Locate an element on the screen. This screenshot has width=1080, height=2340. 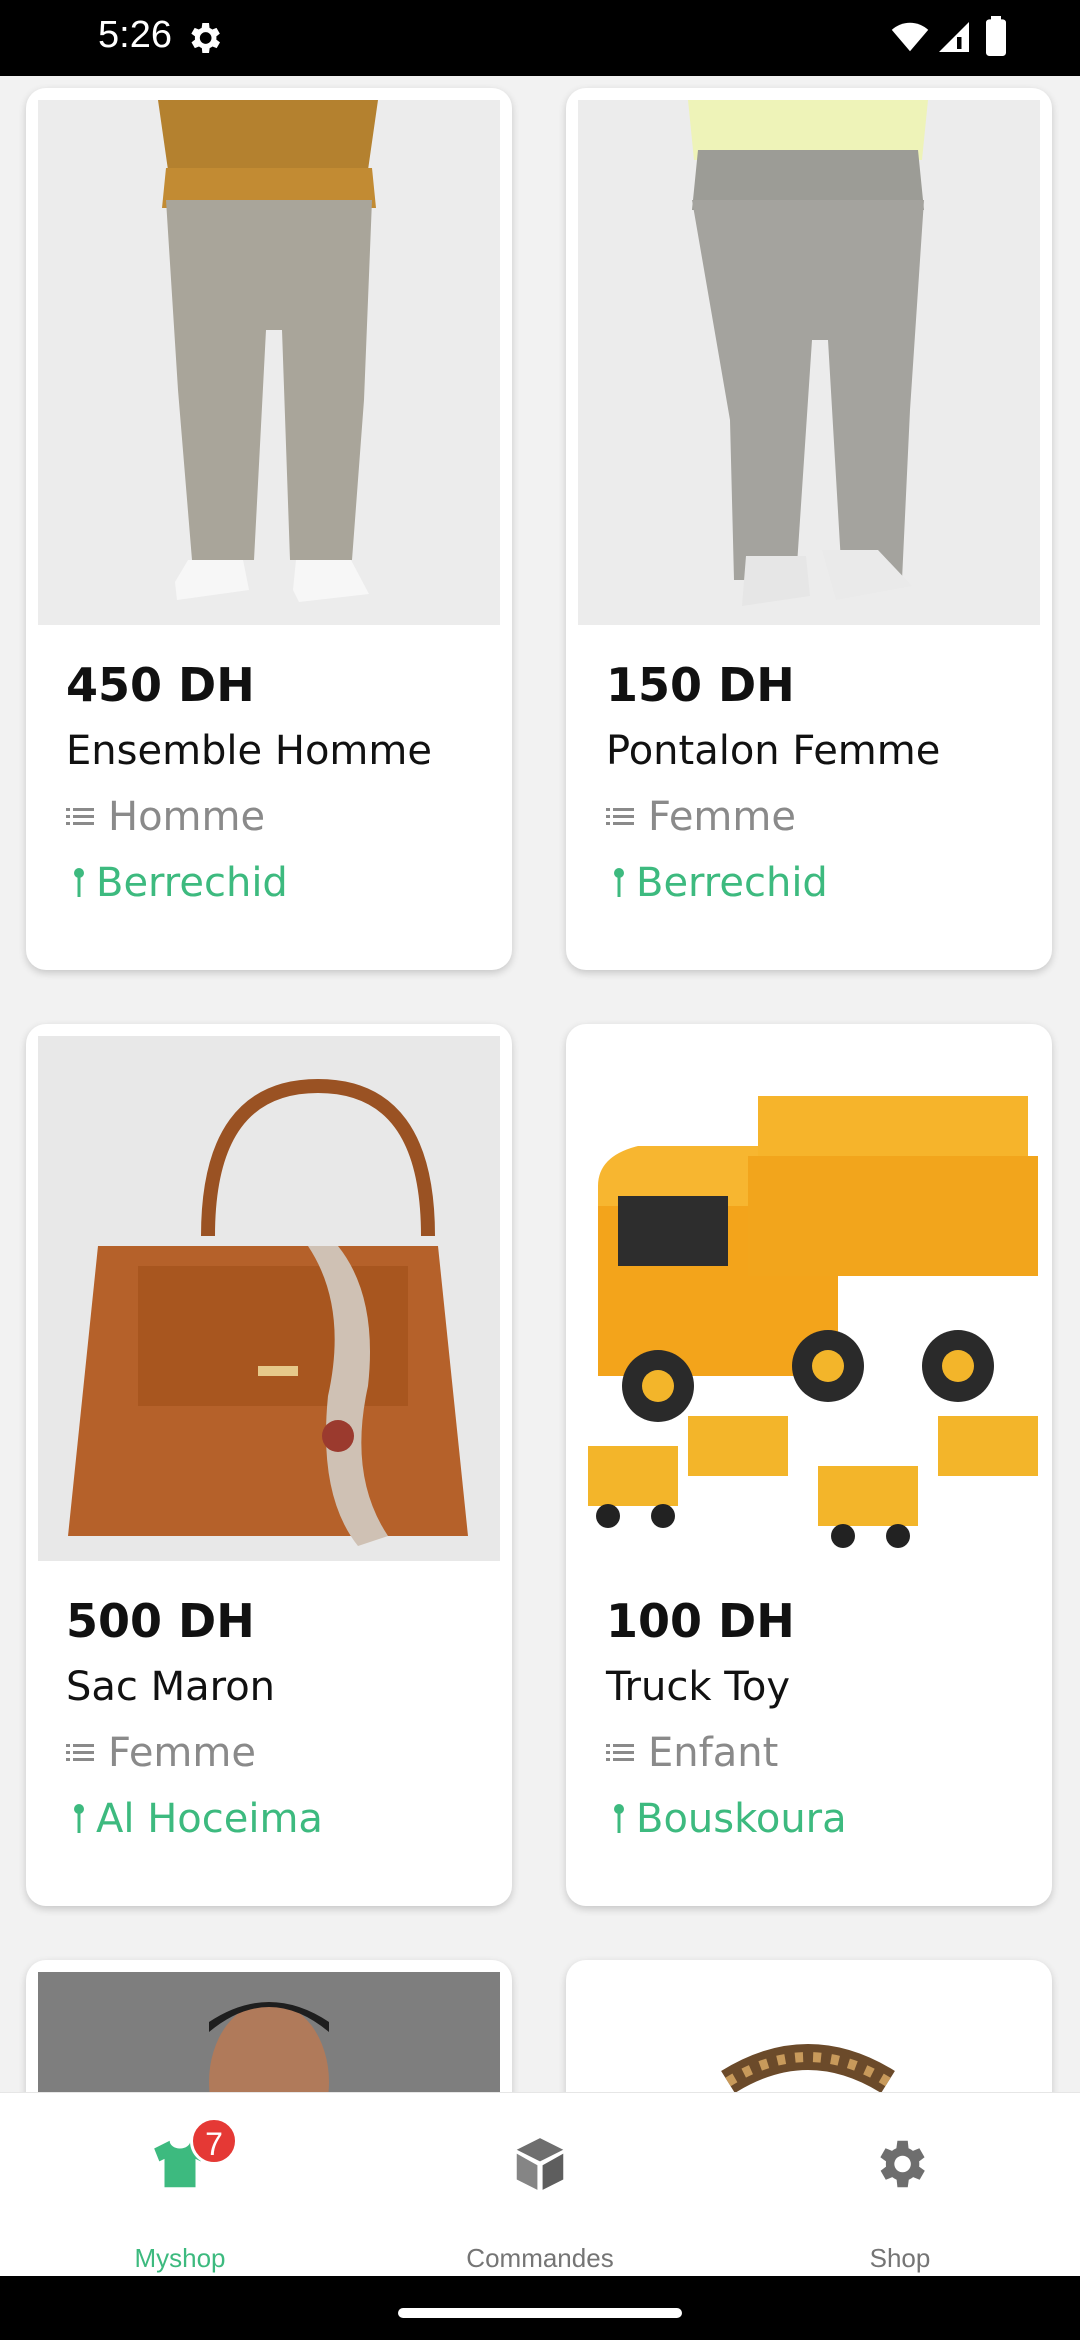
product-category-label: Enfant is located at coordinates (713, 1753).